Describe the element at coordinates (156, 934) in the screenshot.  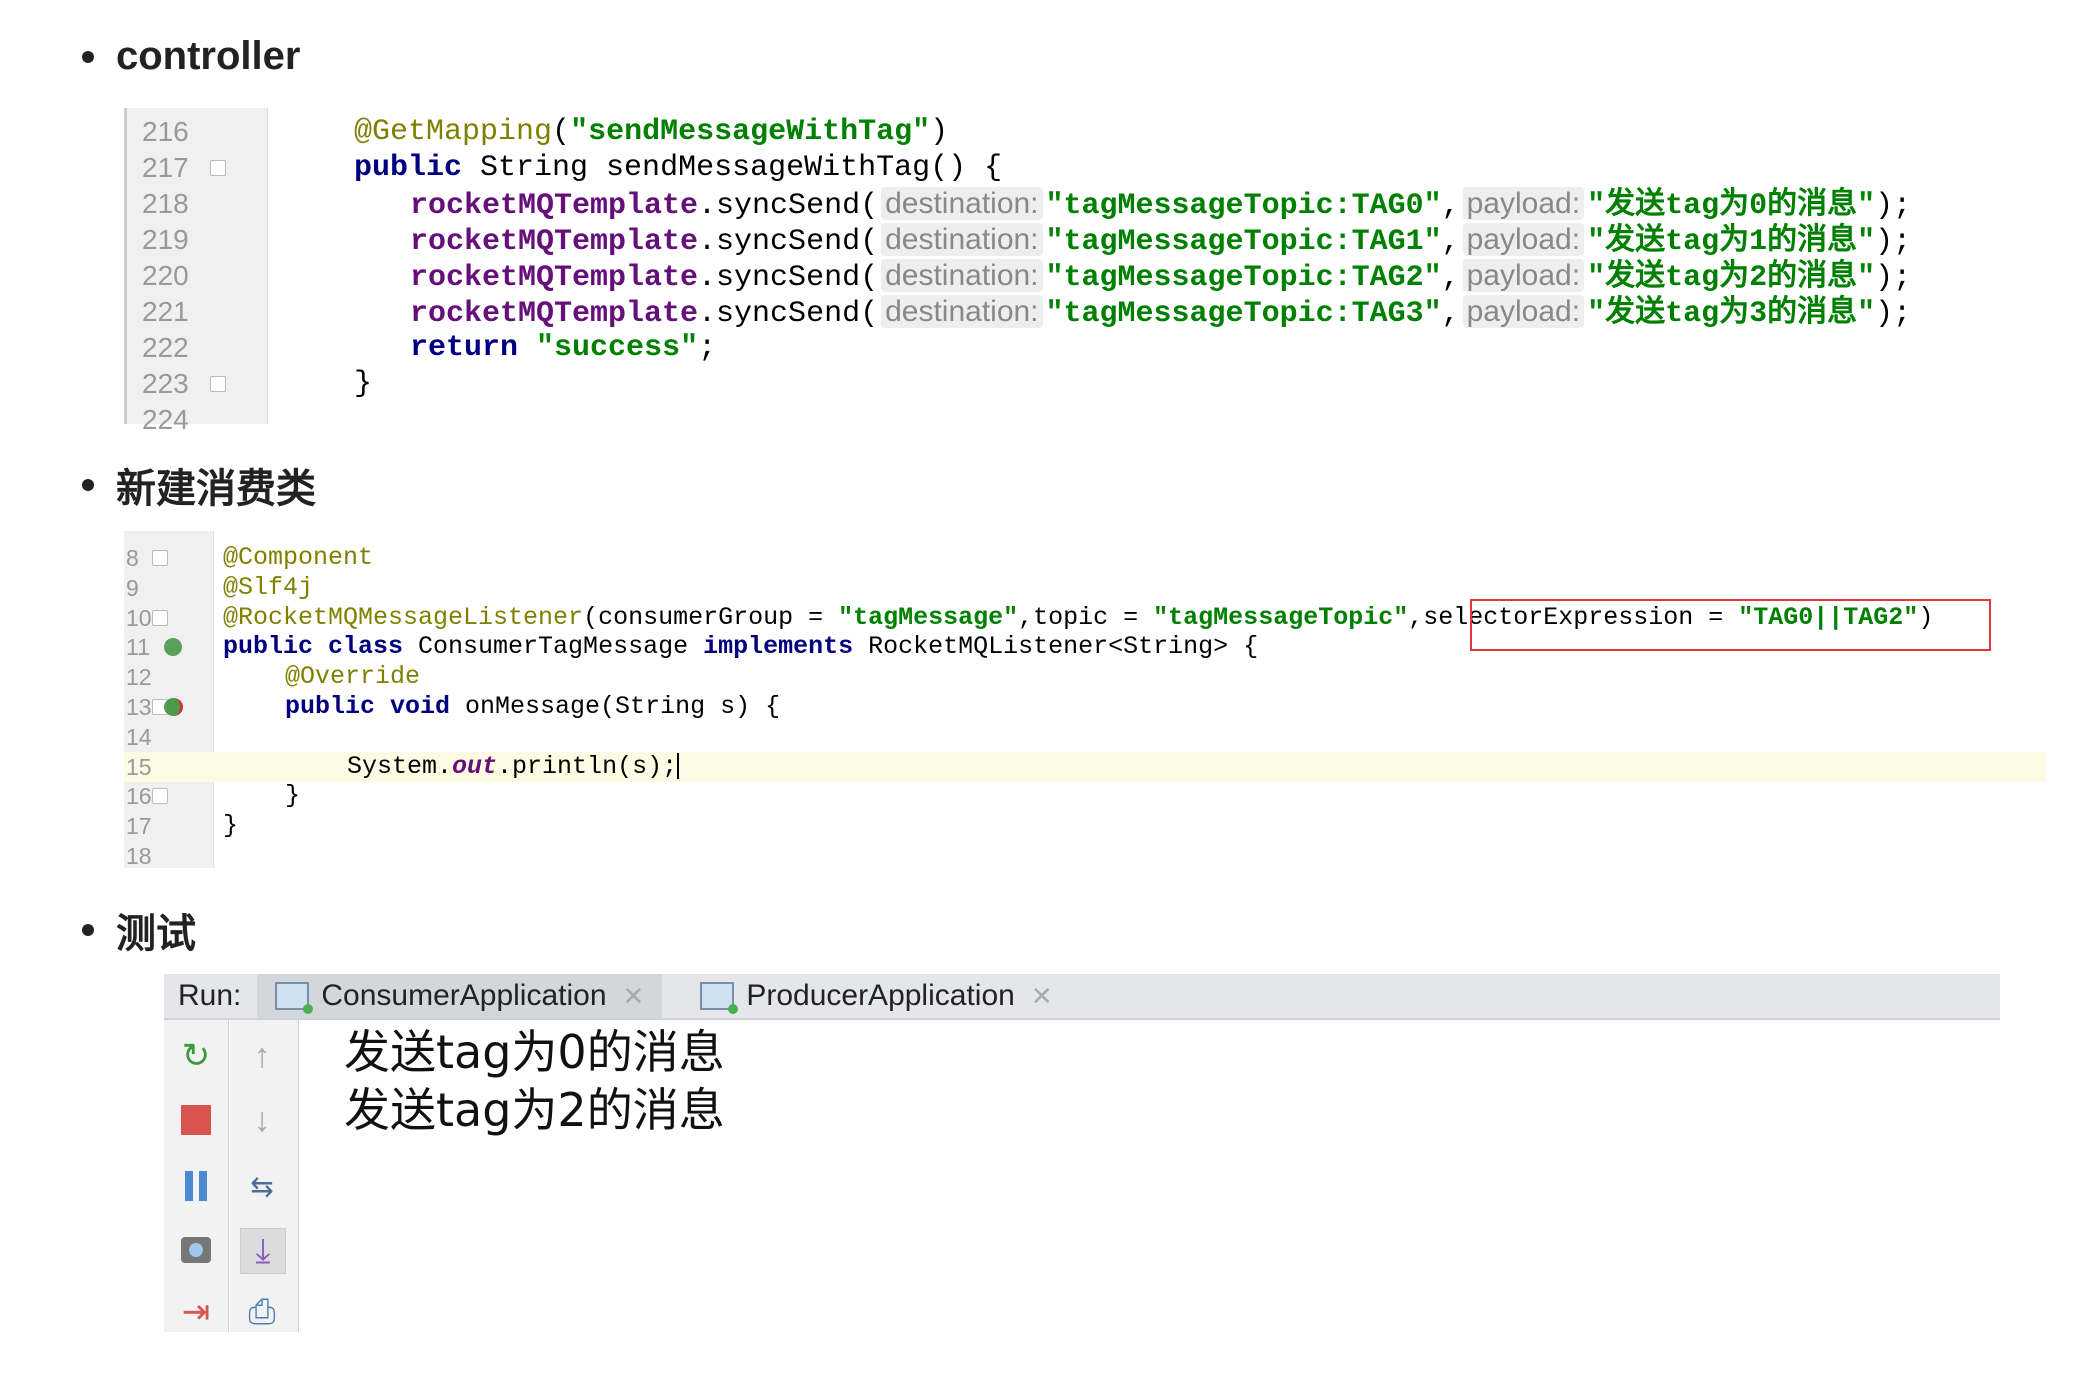
I see `heading-text: 测试` at that location.